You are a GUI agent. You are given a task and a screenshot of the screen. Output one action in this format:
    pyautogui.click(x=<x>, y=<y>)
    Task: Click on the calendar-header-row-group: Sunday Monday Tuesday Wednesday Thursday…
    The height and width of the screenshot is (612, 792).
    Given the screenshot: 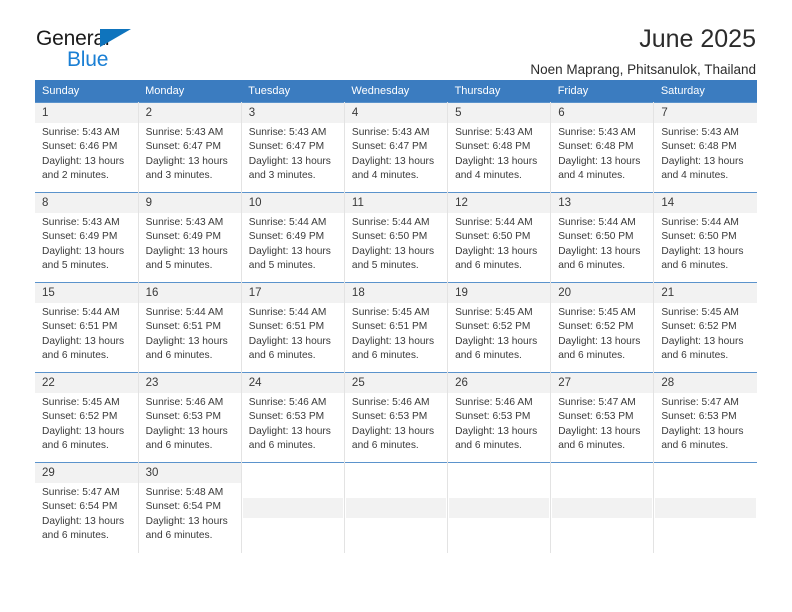 What is the action you would take?
    pyautogui.click(x=396, y=91)
    